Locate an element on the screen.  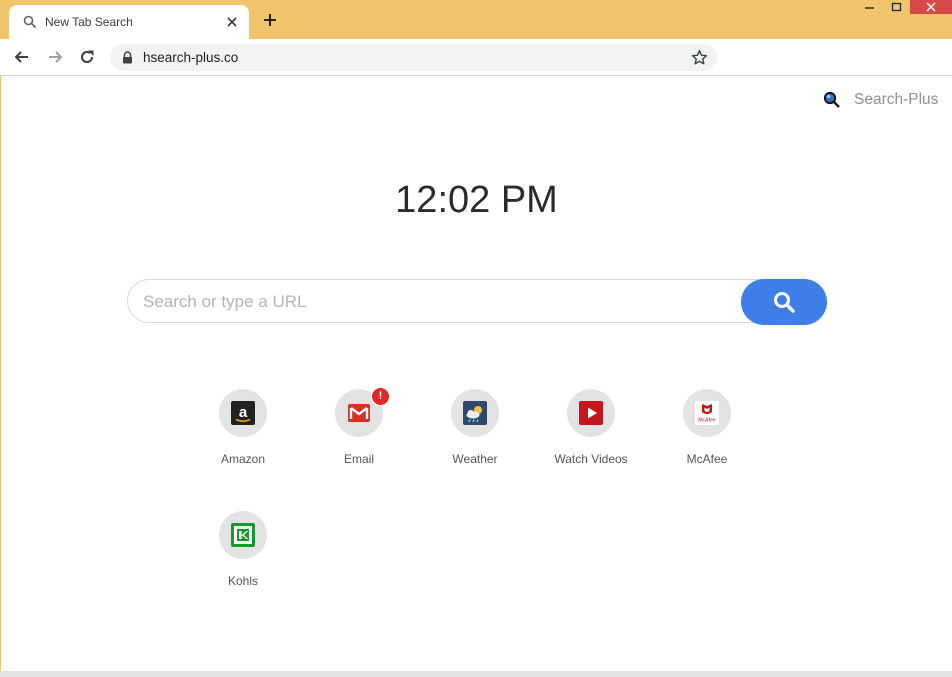
maximize-button is located at coordinates (896, 7).